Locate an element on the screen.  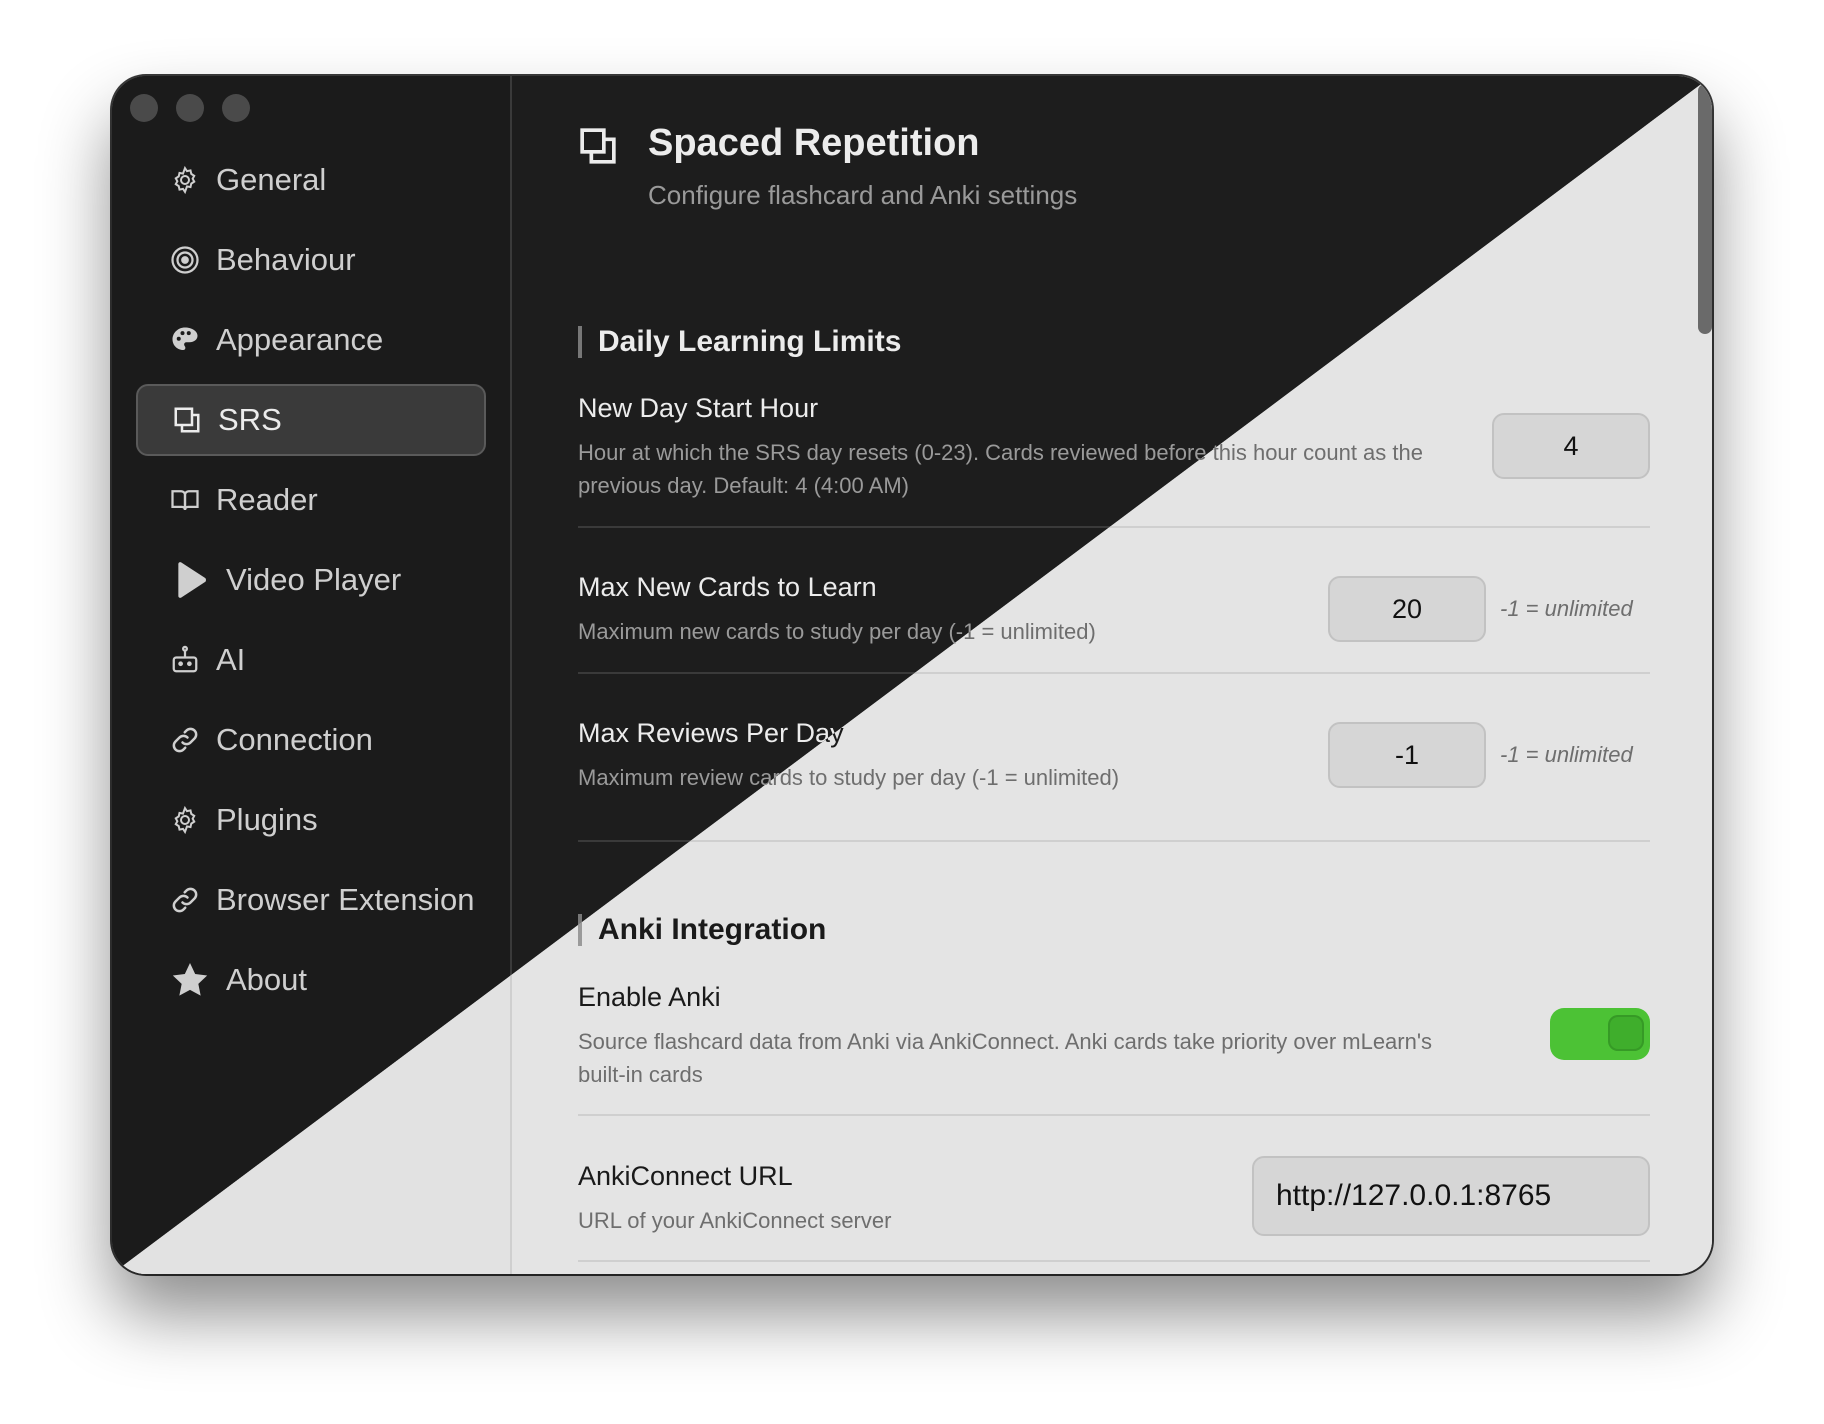
sidebar-item-video-player: Video Player is located at coordinates (311, 580).